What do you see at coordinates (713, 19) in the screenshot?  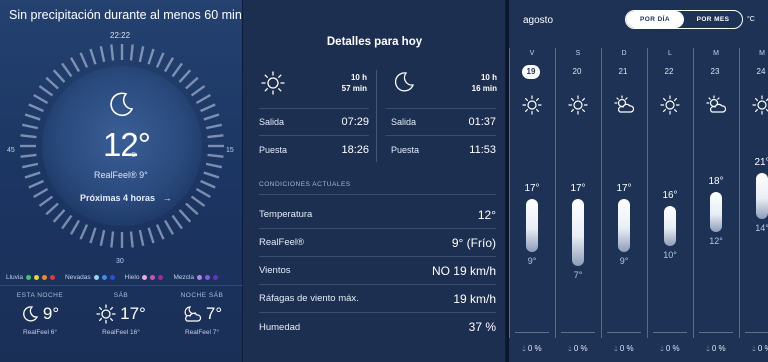 I see `by-month-button: POR MES` at bounding box center [713, 19].